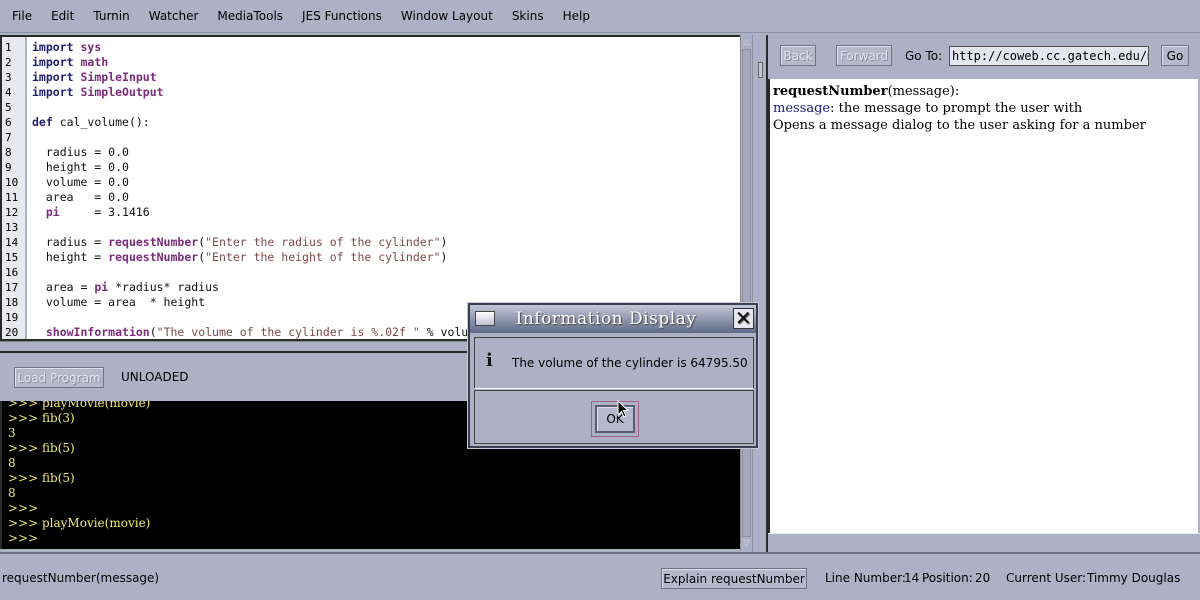 The image size is (1200, 600). Describe the element at coordinates (746, 176) in the screenshot. I see `editor-scroll-track` at that location.